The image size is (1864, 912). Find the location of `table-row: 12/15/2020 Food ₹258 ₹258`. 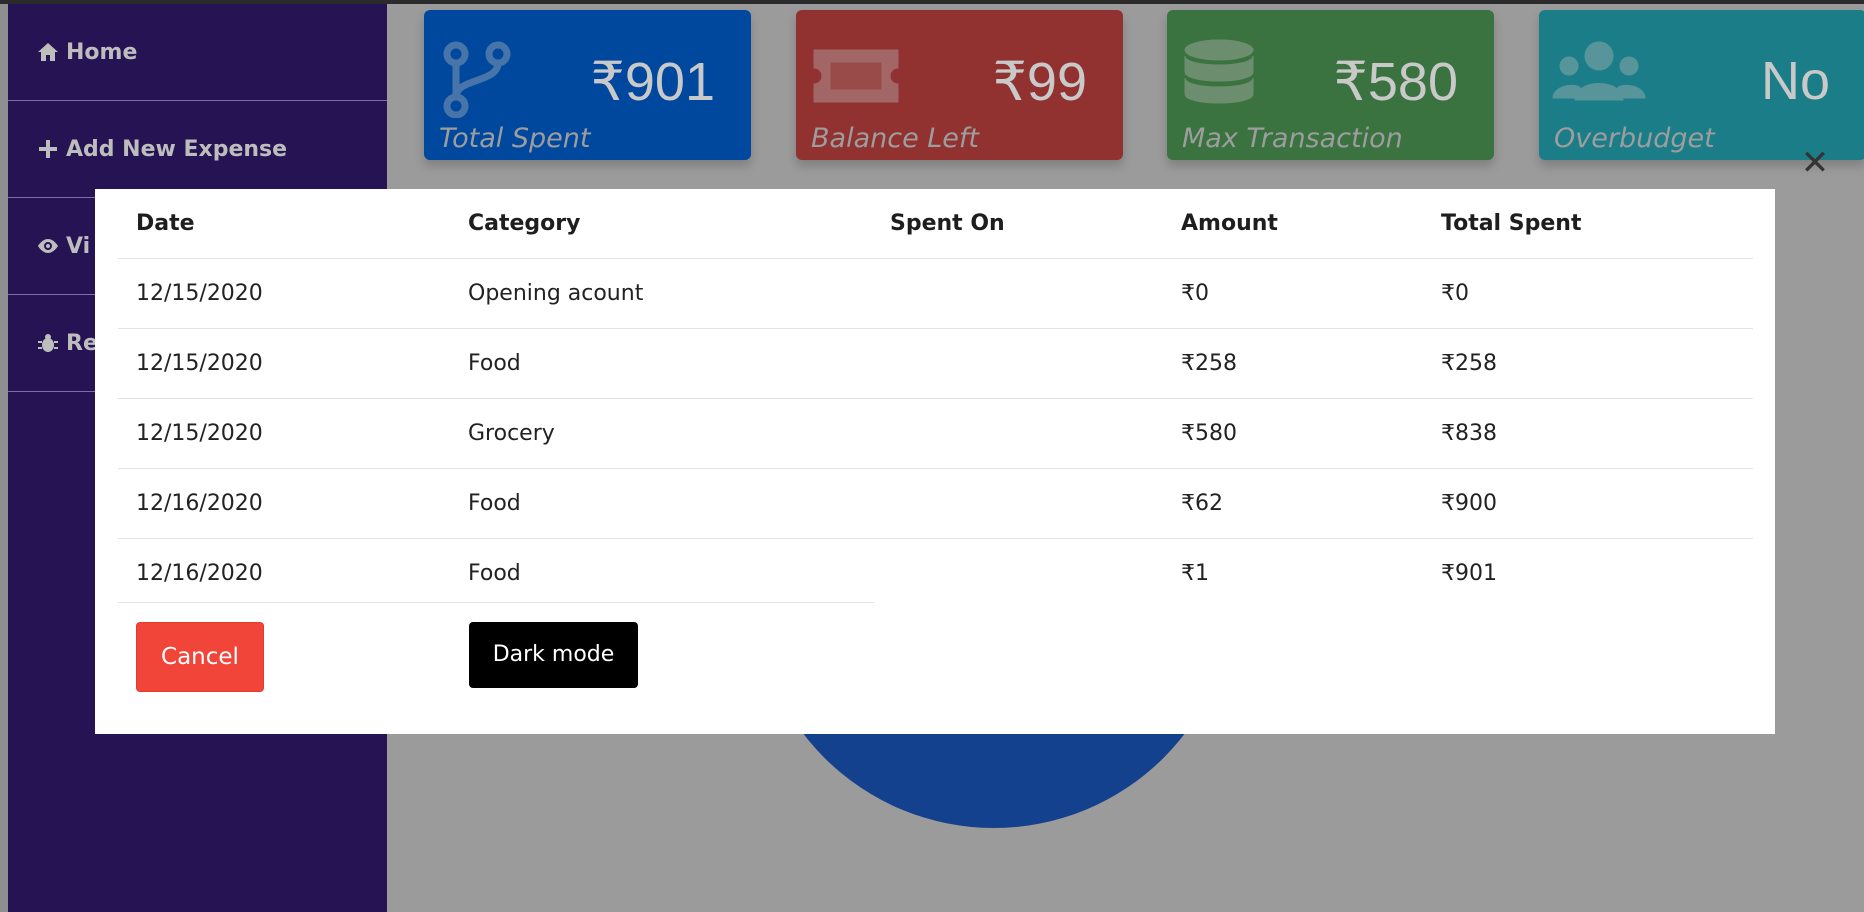

table-row: 12/15/2020 Food ₹258 ₹258 is located at coordinates (935, 364).